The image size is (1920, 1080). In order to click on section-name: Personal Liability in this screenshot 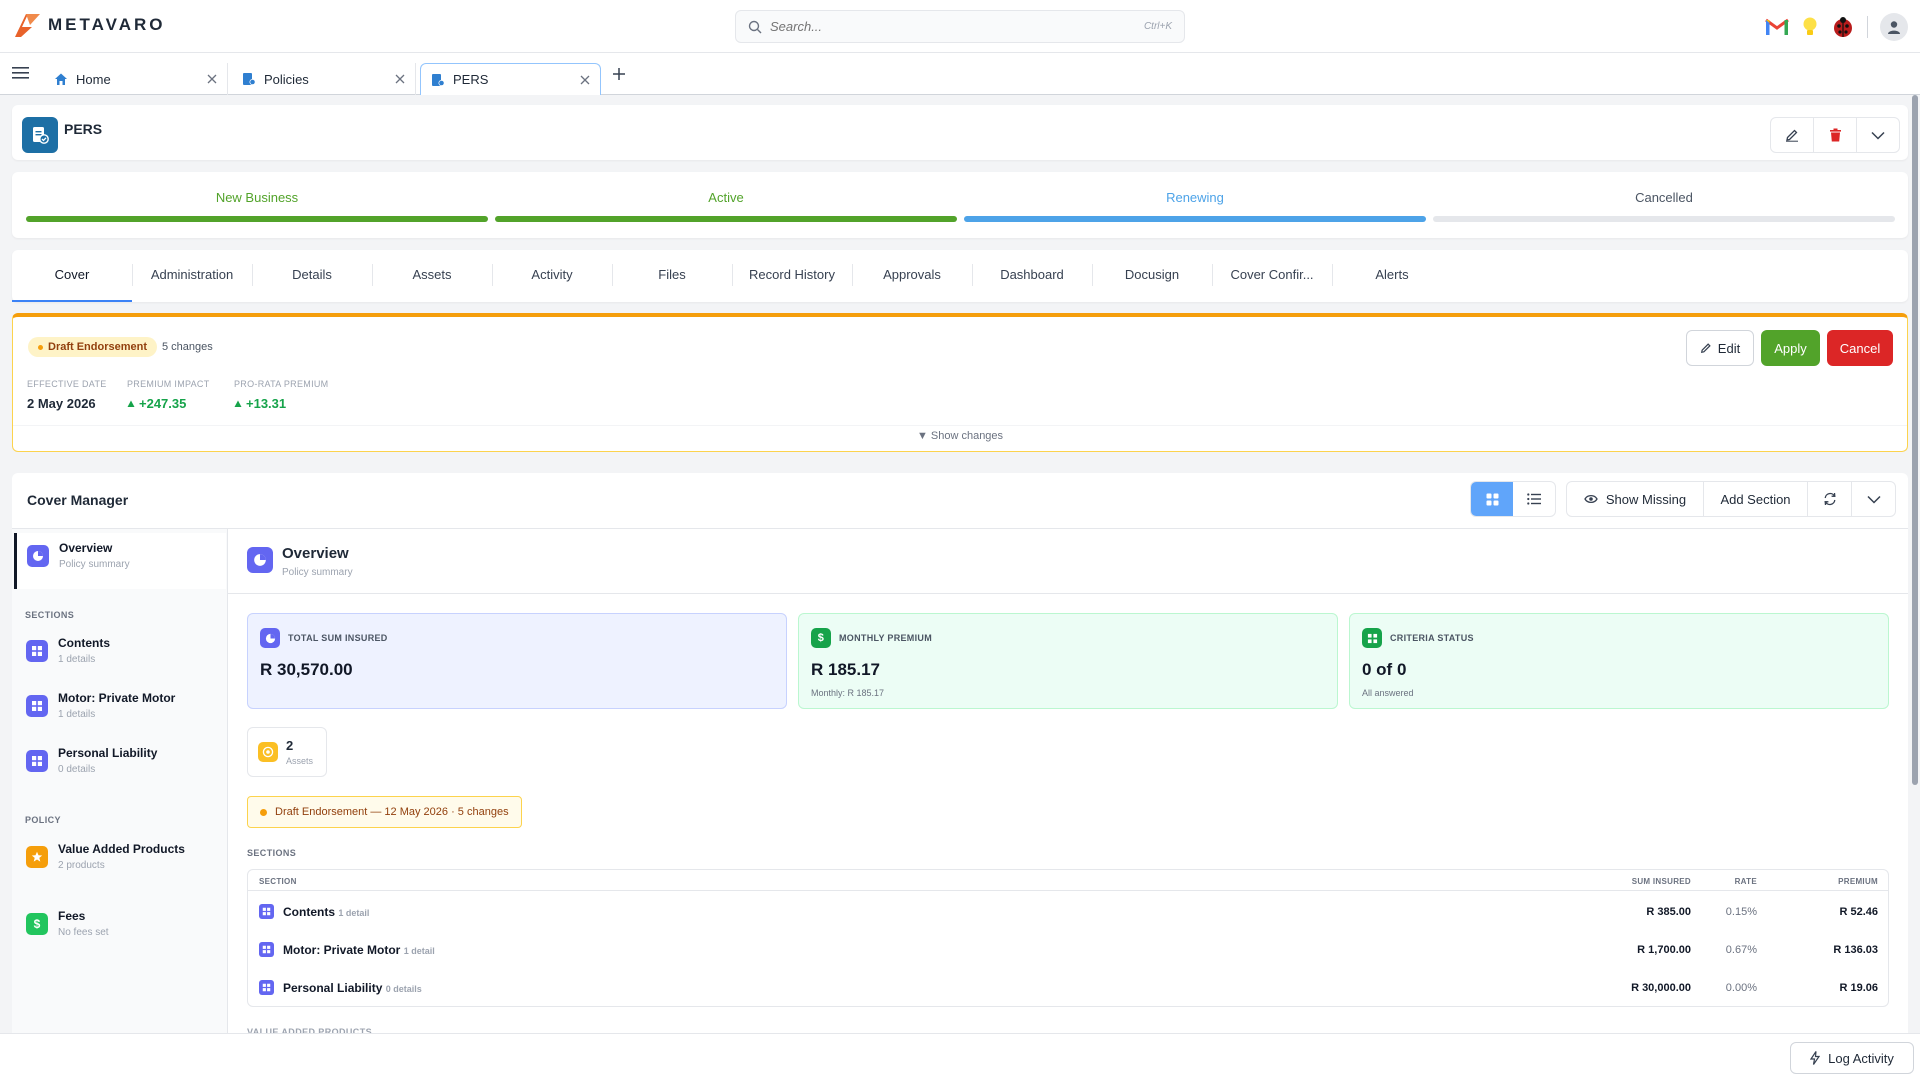, I will do `click(333, 988)`.